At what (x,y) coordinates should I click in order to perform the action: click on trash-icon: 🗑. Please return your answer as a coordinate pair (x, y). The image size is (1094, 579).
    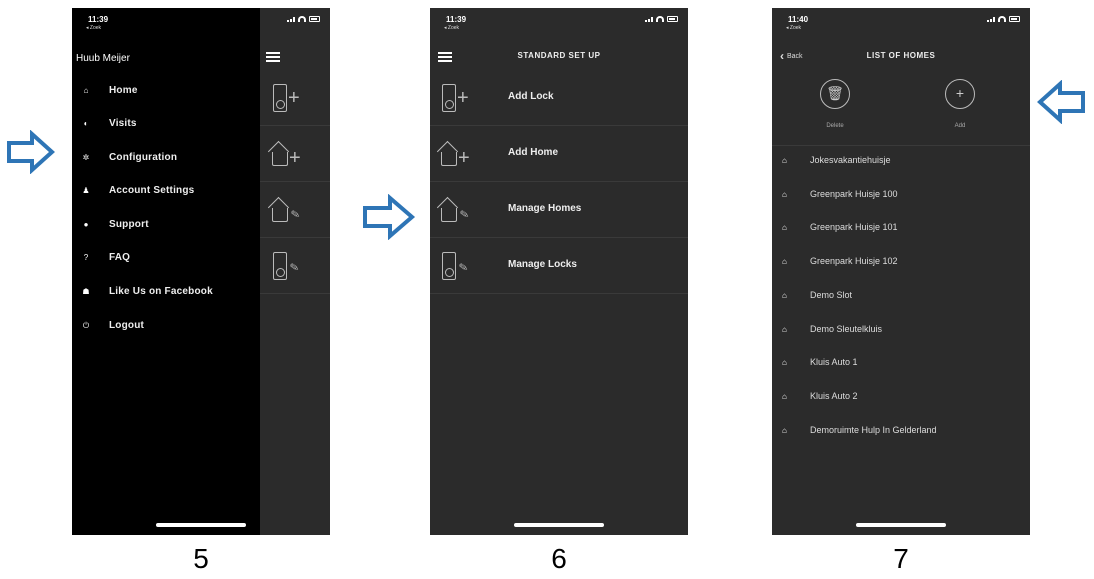
    Looking at the image, I should click on (835, 93).